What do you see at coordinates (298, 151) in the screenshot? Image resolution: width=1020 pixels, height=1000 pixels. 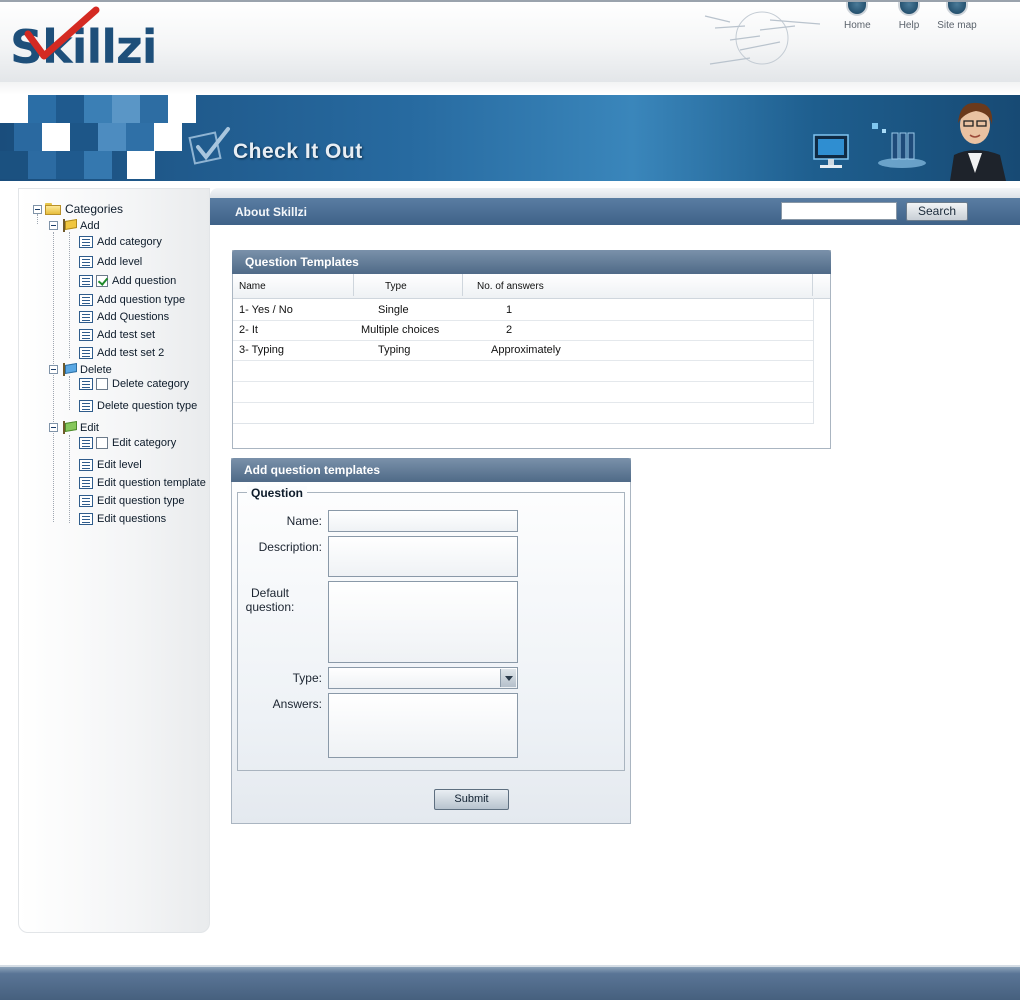 I see `banner-title: Check It Out` at bounding box center [298, 151].